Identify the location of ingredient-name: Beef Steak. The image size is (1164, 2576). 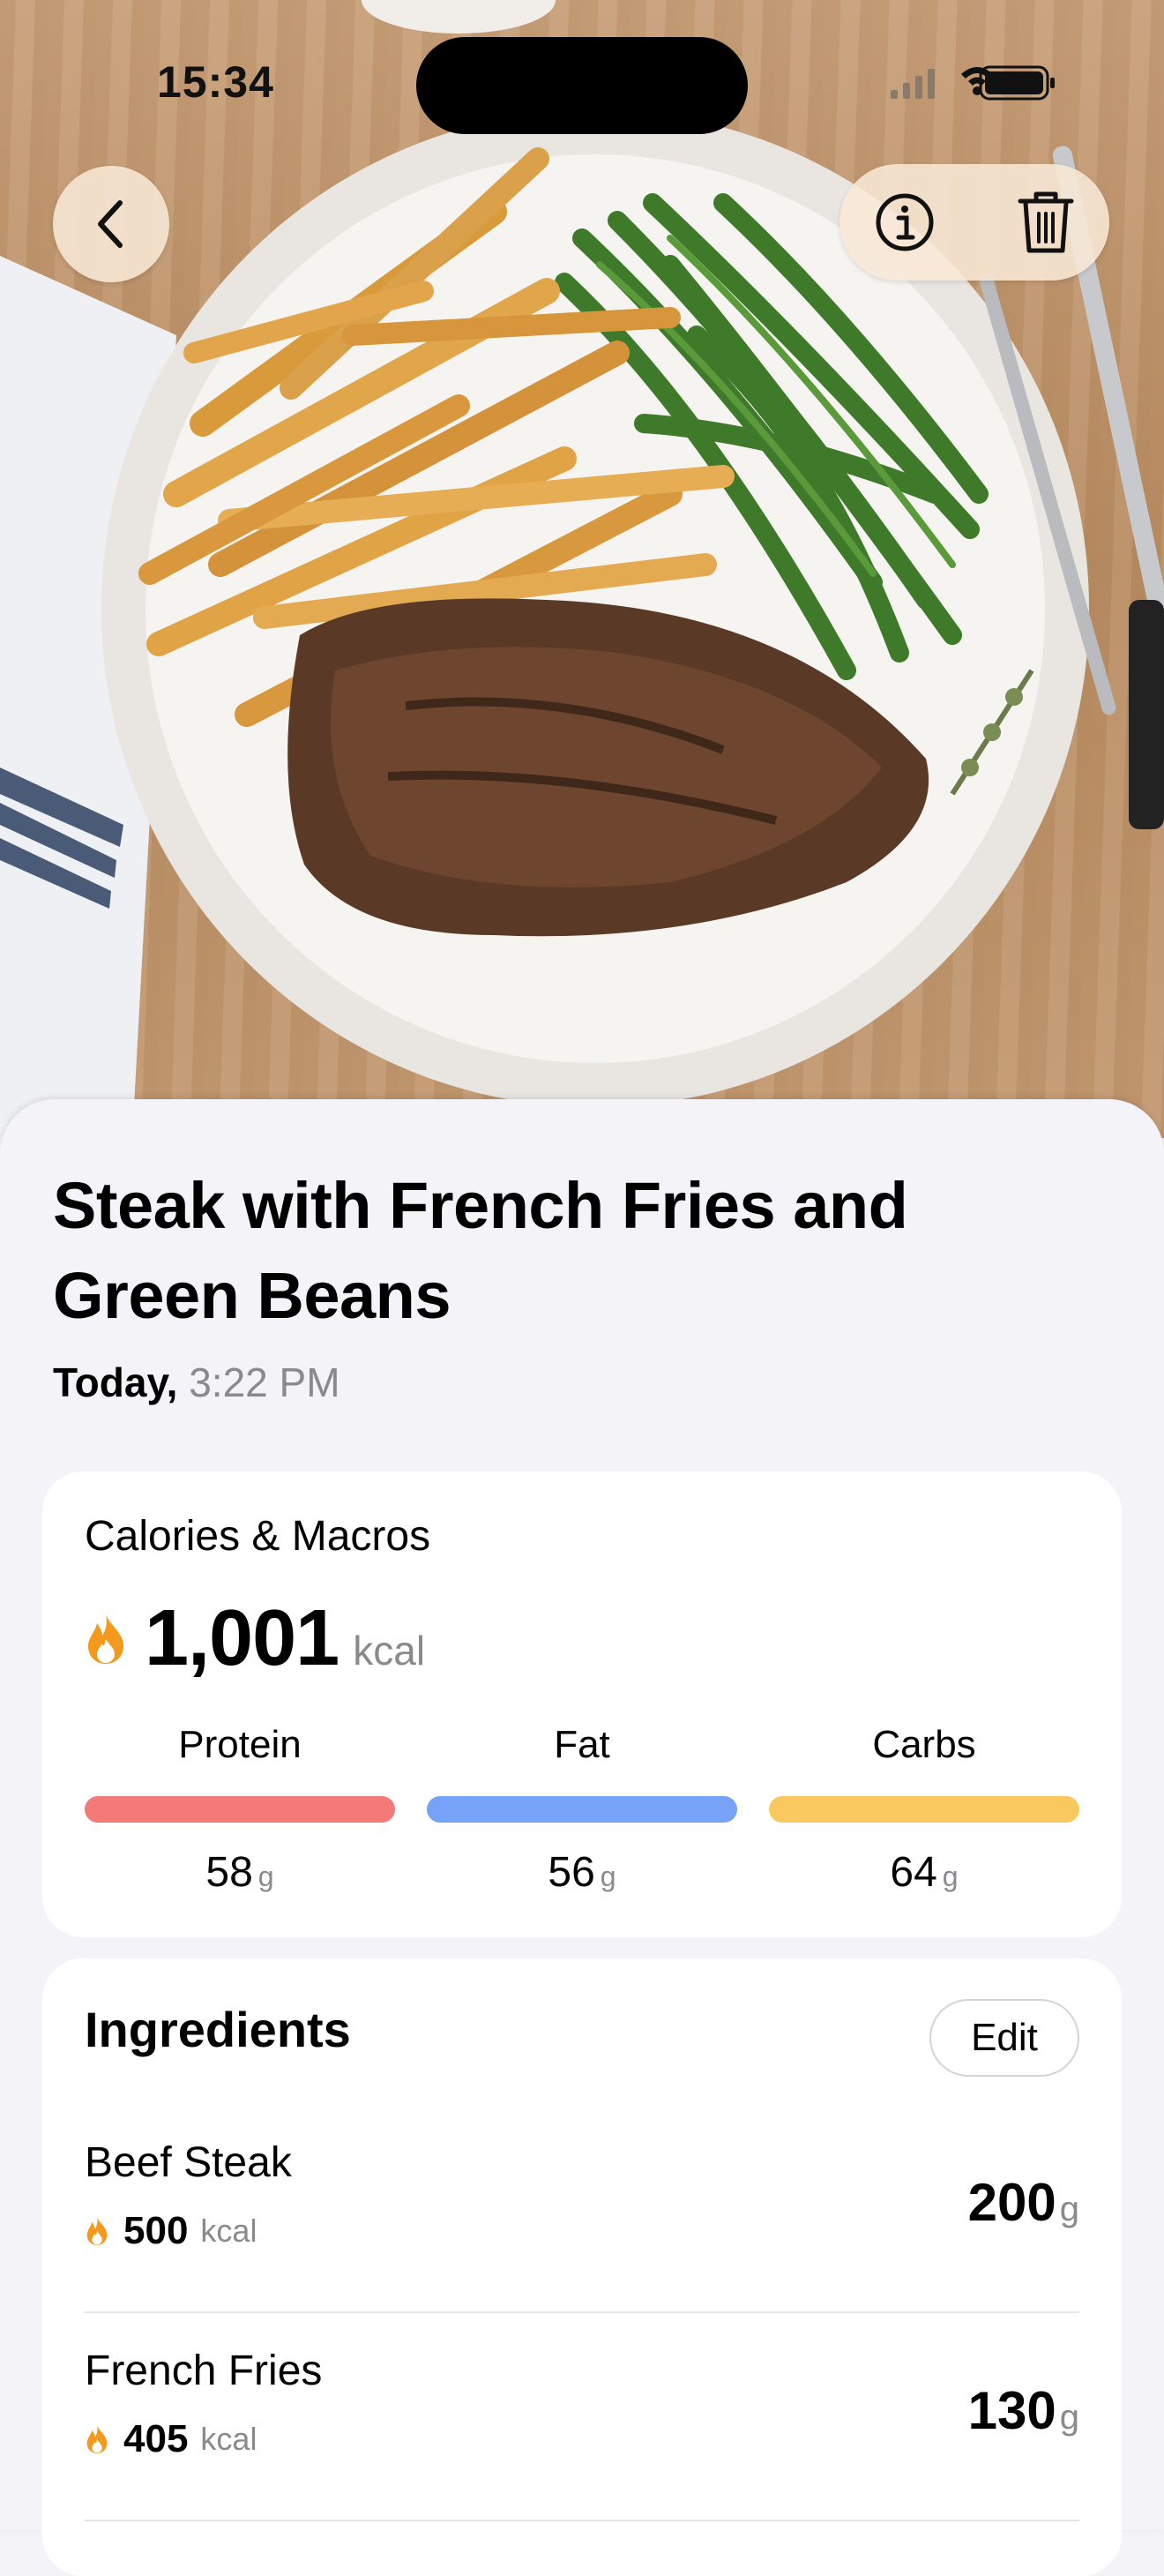
(188, 2162).